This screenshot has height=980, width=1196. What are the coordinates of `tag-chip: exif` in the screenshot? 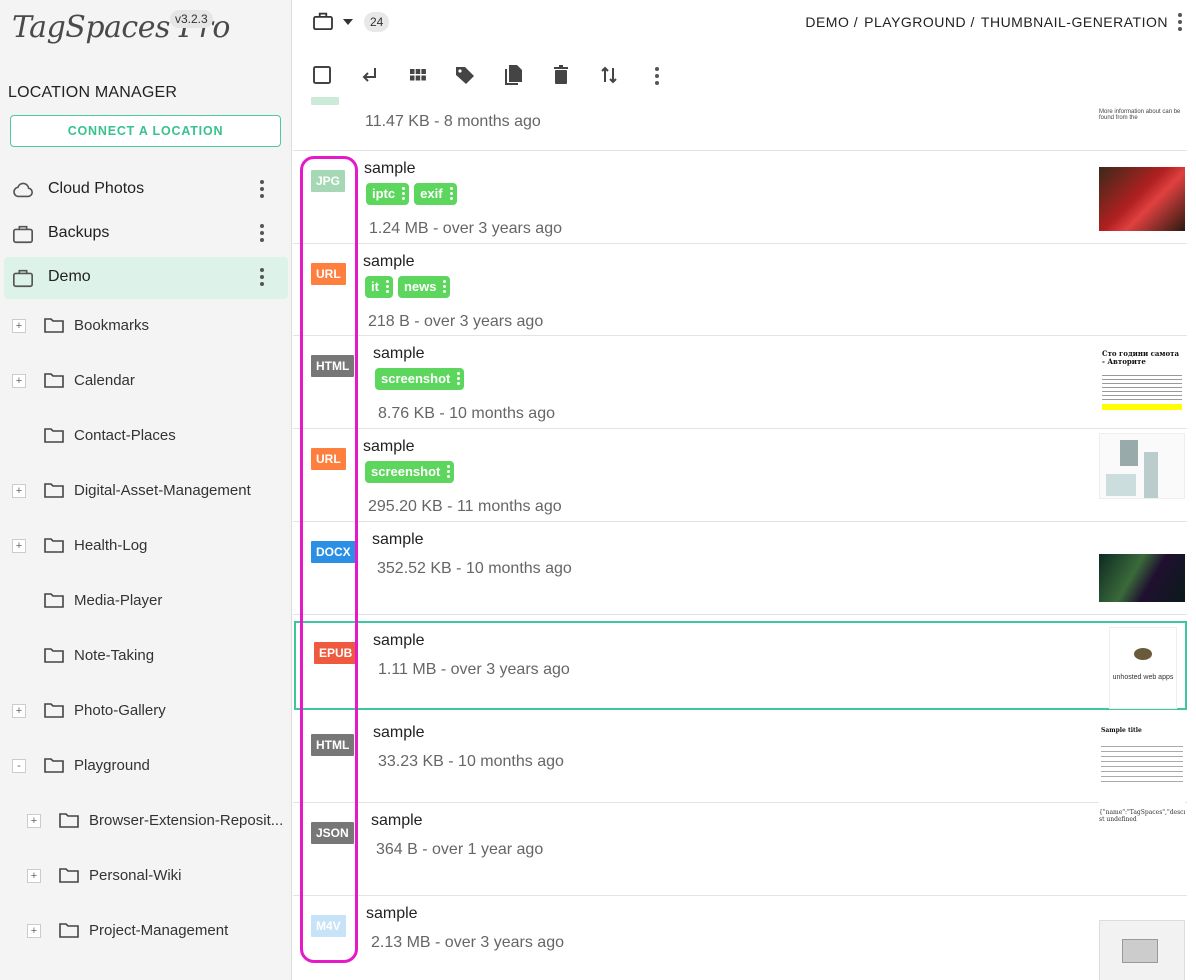 It's located at (435, 194).